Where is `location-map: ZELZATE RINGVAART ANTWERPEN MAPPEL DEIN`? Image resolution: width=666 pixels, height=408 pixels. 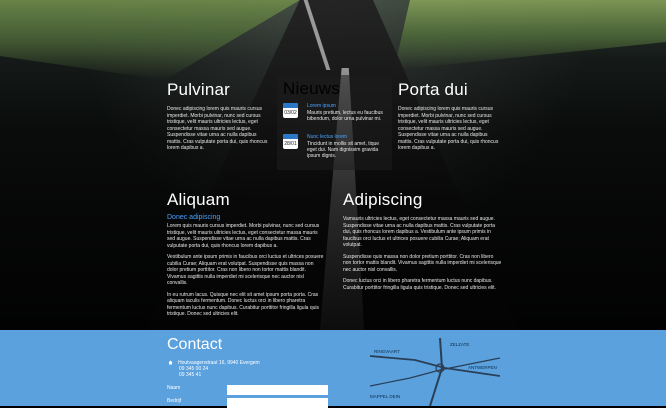 location-map: ZELZATE RINGVAART ANTWERPEN MAPPEL DEIN is located at coordinates (435, 372).